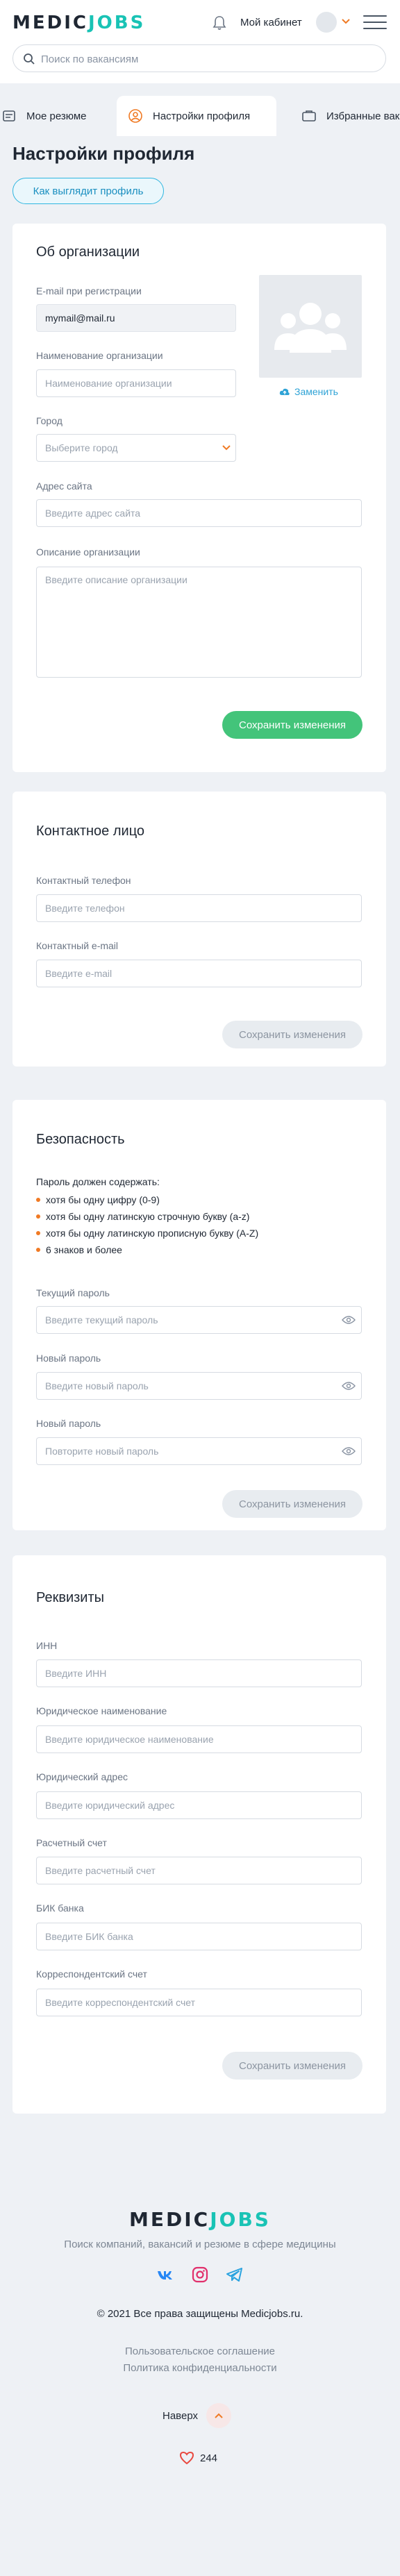  Describe the element at coordinates (199, 2002) in the screenshot. I see `corr-account-input` at that location.